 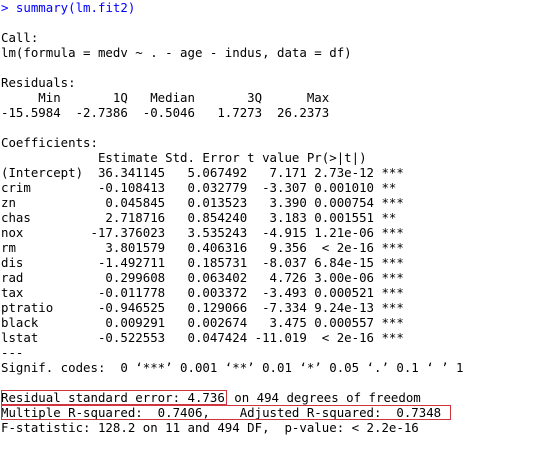 I want to click on command-text: summary(lm.fit2), so click(x=75, y=7).